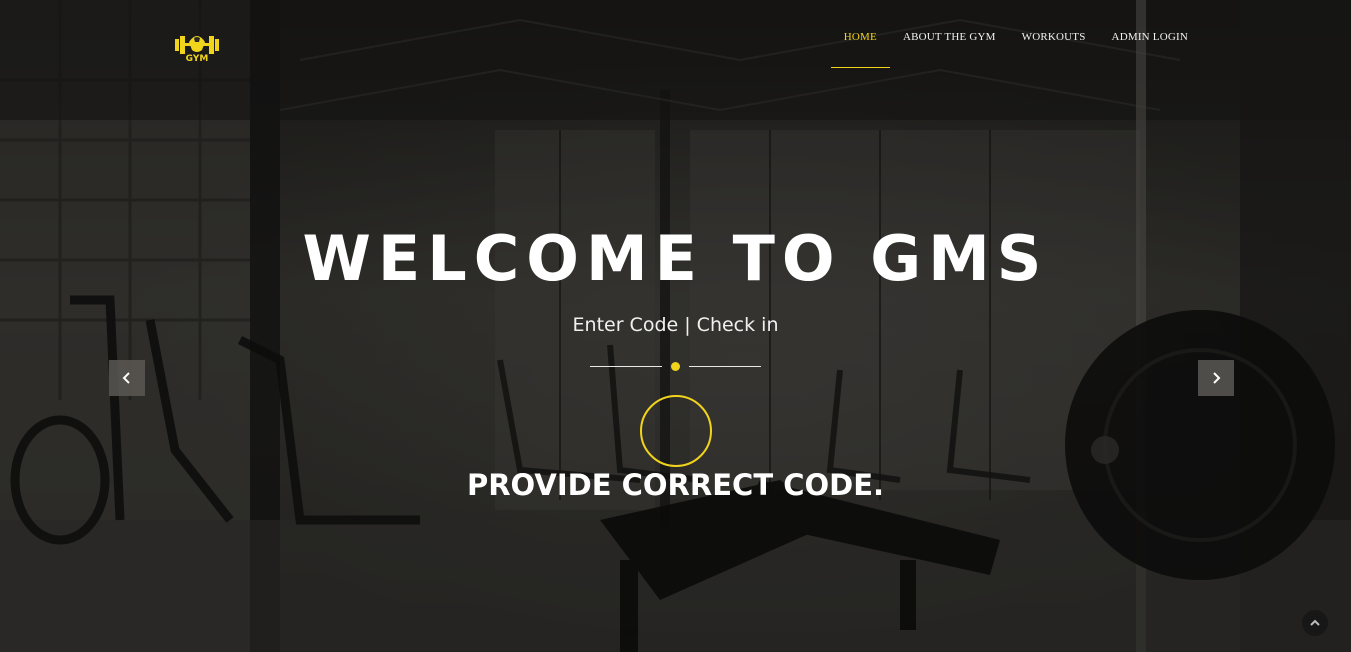 The height and width of the screenshot is (652, 1351). What do you see at coordinates (626, 366) in the screenshot?
I see `divider-line-left` at bounding box center [626, 366].